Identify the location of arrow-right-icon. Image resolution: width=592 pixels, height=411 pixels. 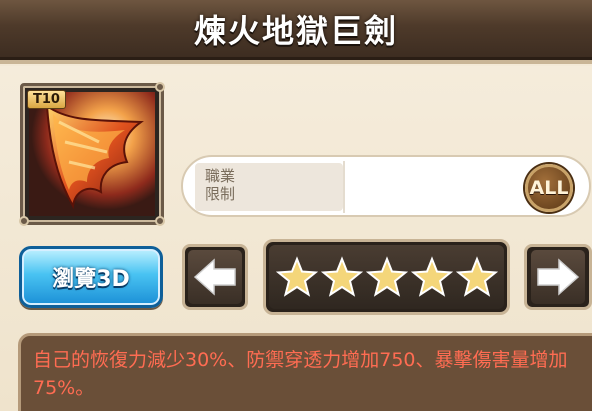
(558, 277).